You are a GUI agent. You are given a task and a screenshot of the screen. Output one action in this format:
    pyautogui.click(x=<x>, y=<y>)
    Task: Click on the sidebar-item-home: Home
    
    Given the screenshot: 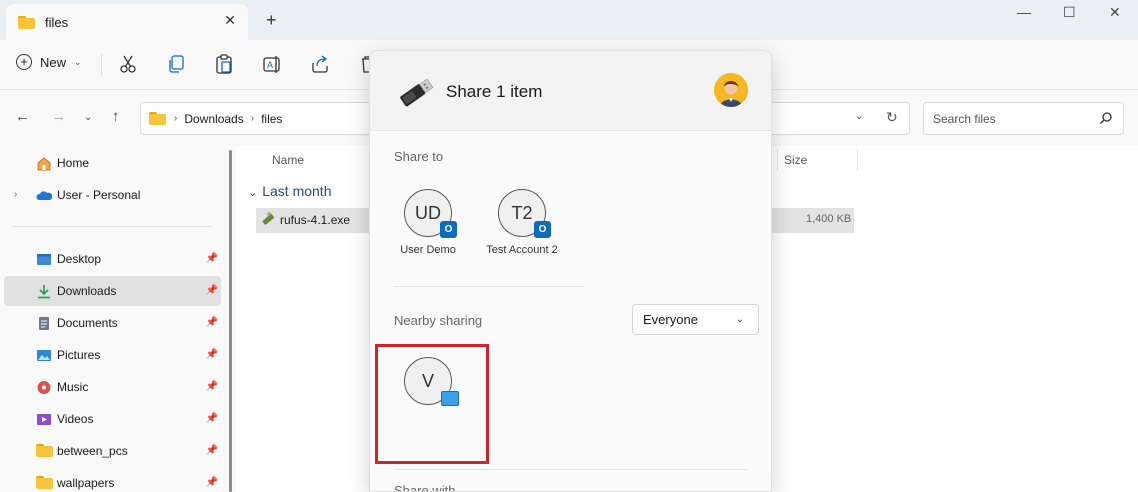 What is the action you would take?
    pyautogui.click(x=112, y=163)
    